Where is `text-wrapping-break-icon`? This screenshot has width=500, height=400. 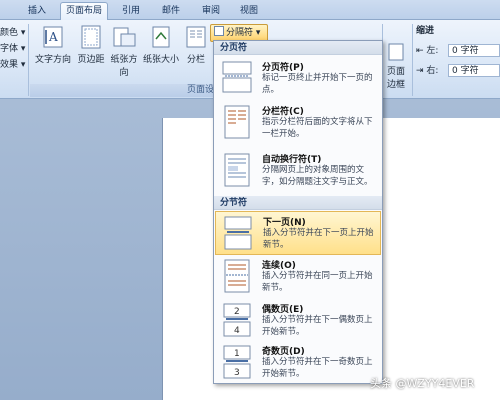 text-wrapping-break-icon is located at coordinates (237, 170).